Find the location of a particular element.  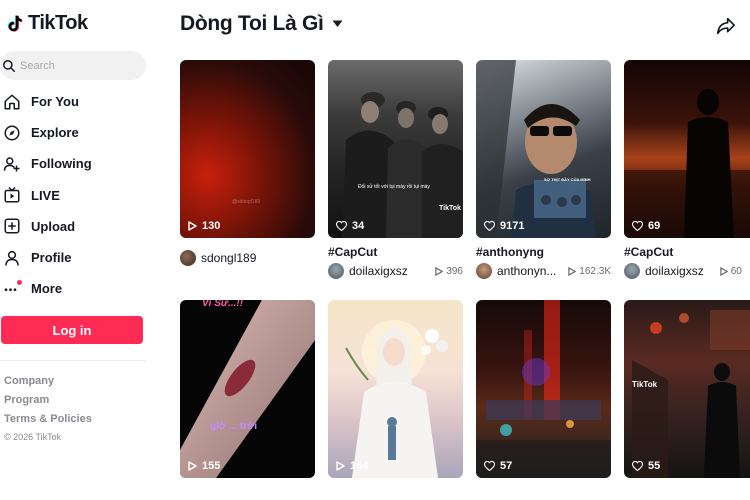

view-count: 164 is located at coordinates (352, 466).